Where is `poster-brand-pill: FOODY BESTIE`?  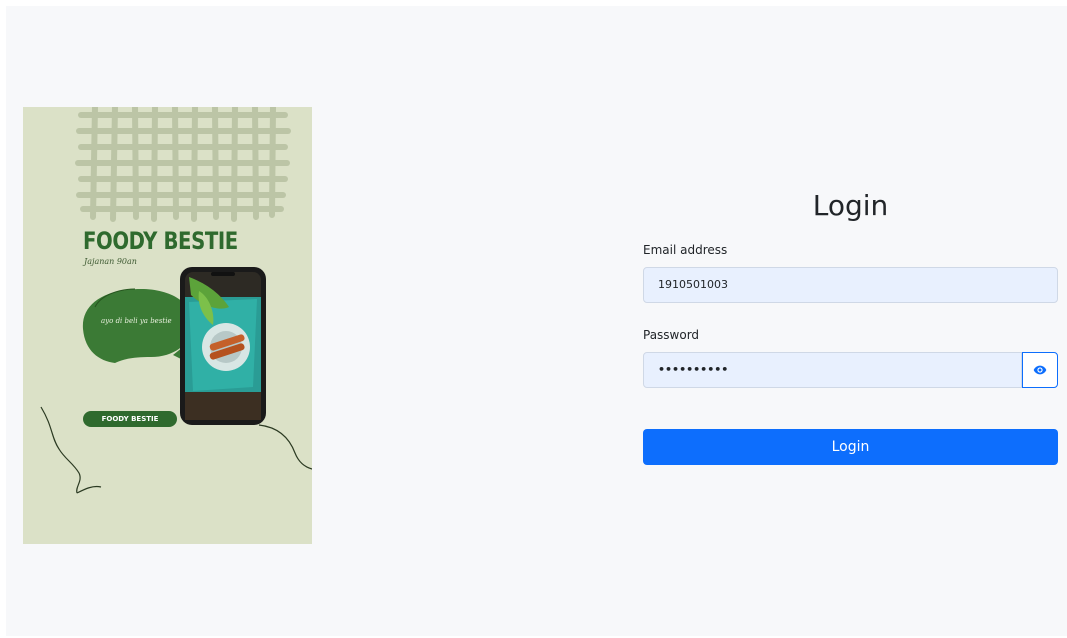
poster-brand-pill: FOODY BESTIE is located at coordinates (130, 419).